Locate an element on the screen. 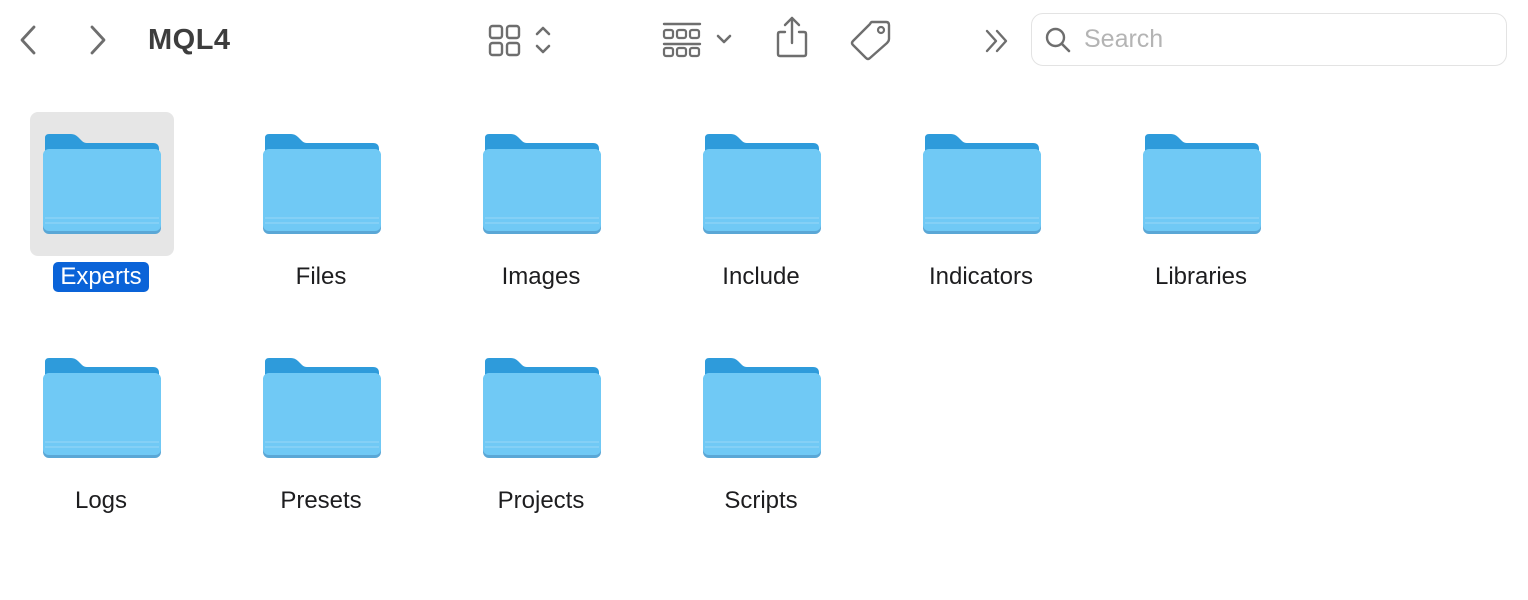 The image size is (1528, 600). folder-name: Projects is located at coordinates (541, 500).